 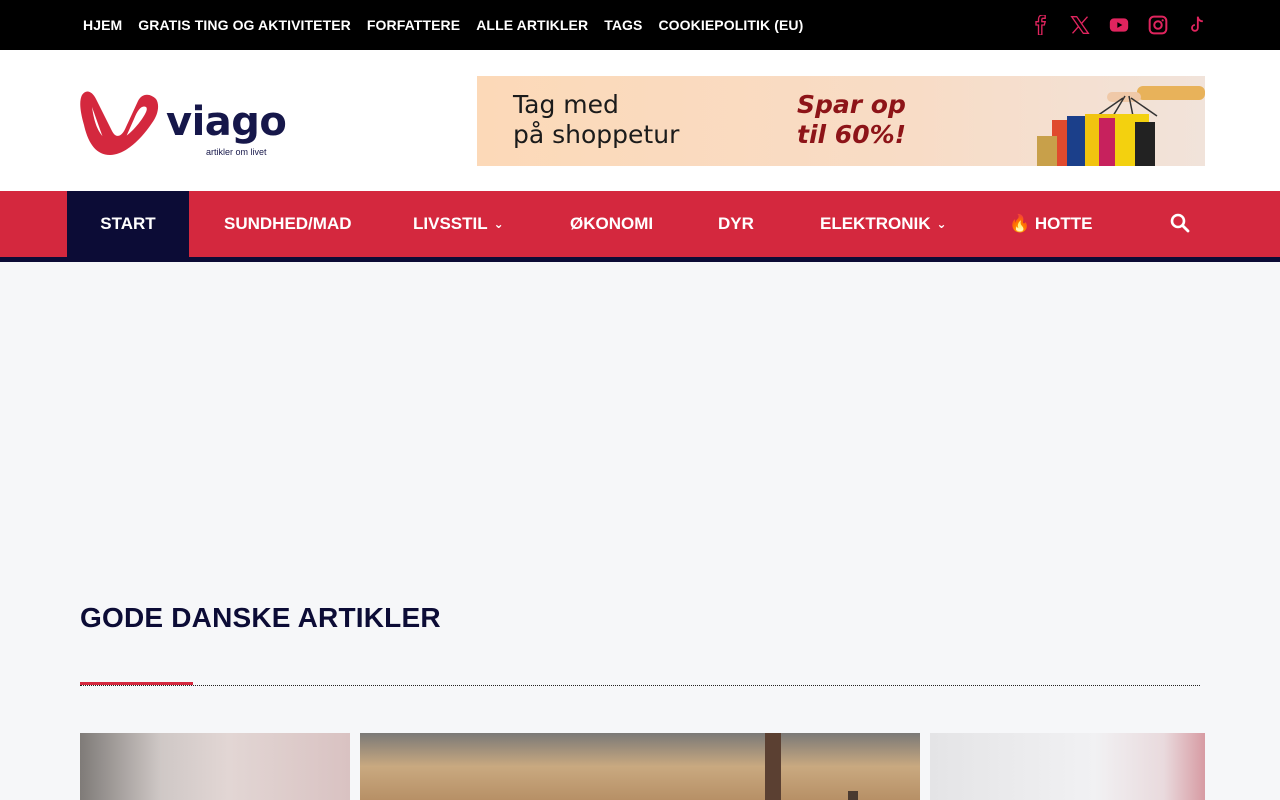 I want to click on nav-item-start: START, so click(x=128, y=224).